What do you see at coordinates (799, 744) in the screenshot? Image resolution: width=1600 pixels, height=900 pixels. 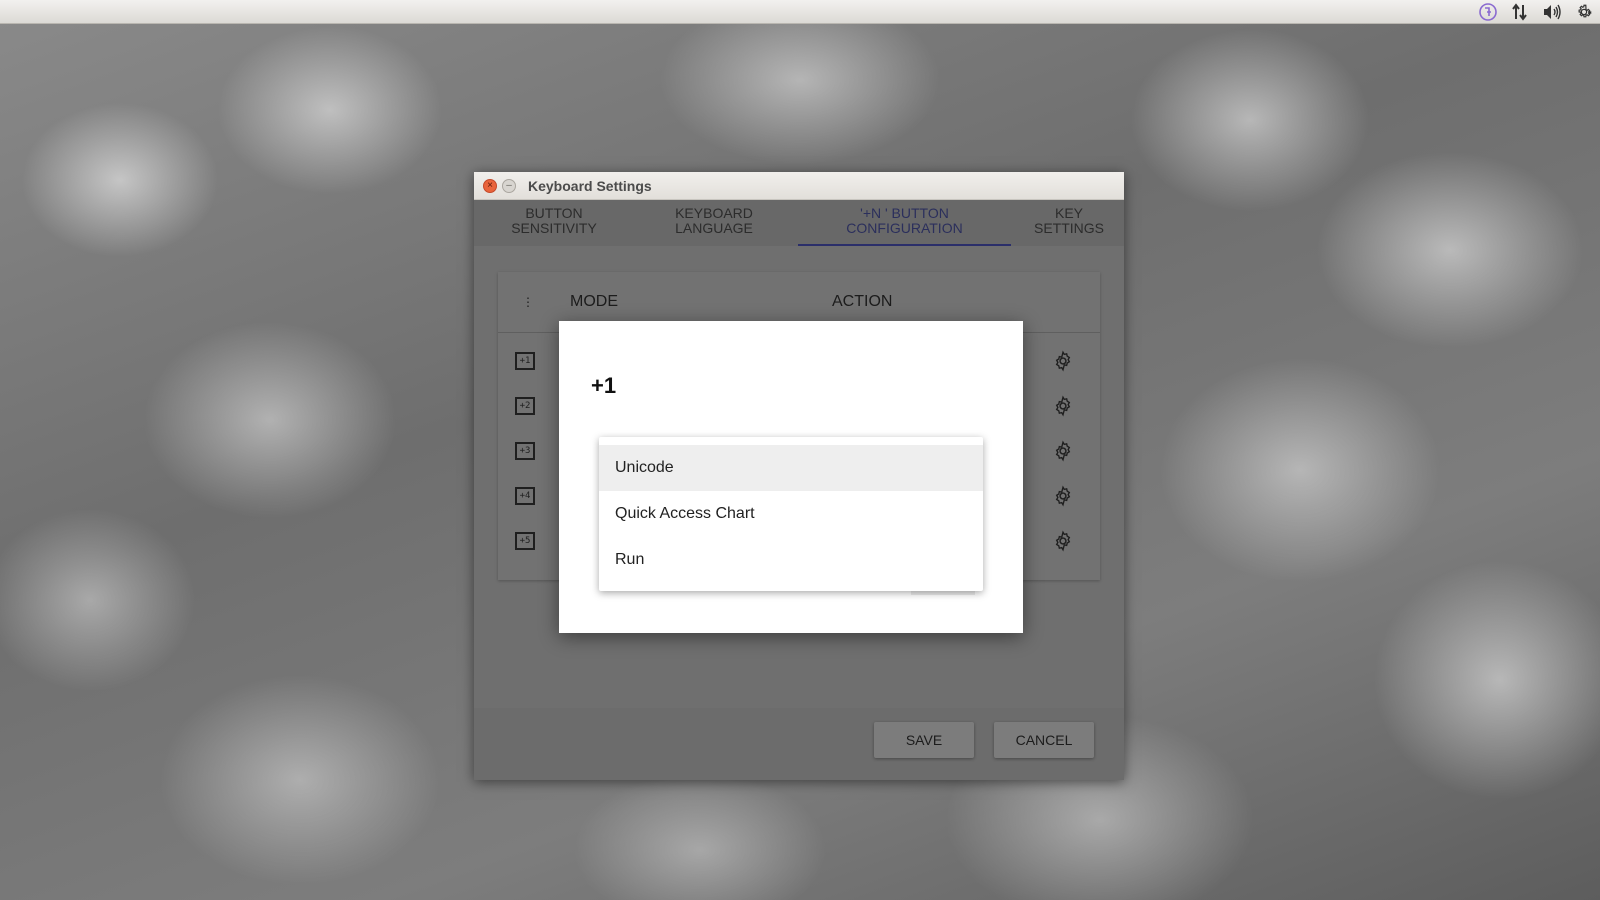 I see `window-footer: SAVE CANCEL` at bounding box center [799, 744].